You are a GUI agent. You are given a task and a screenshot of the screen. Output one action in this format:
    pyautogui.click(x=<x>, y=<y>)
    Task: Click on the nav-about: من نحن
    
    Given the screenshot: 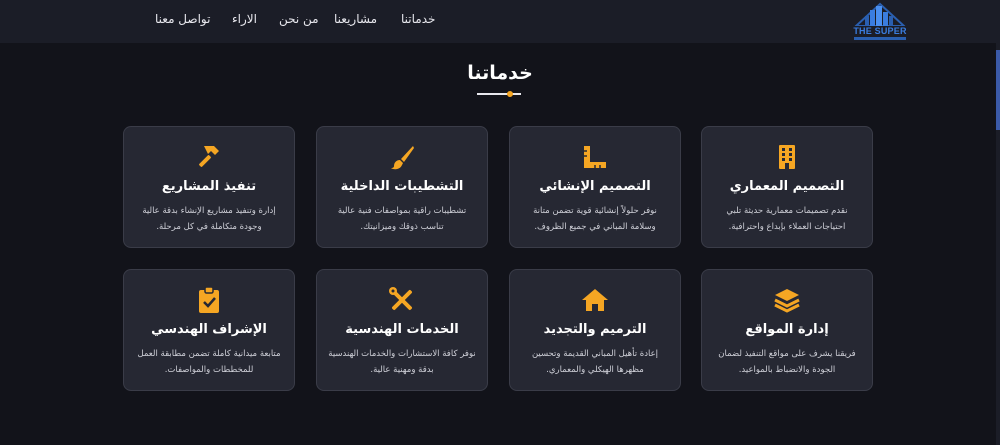 What is the action you would take?
    pyautogui.click(x=299, y=21)
    